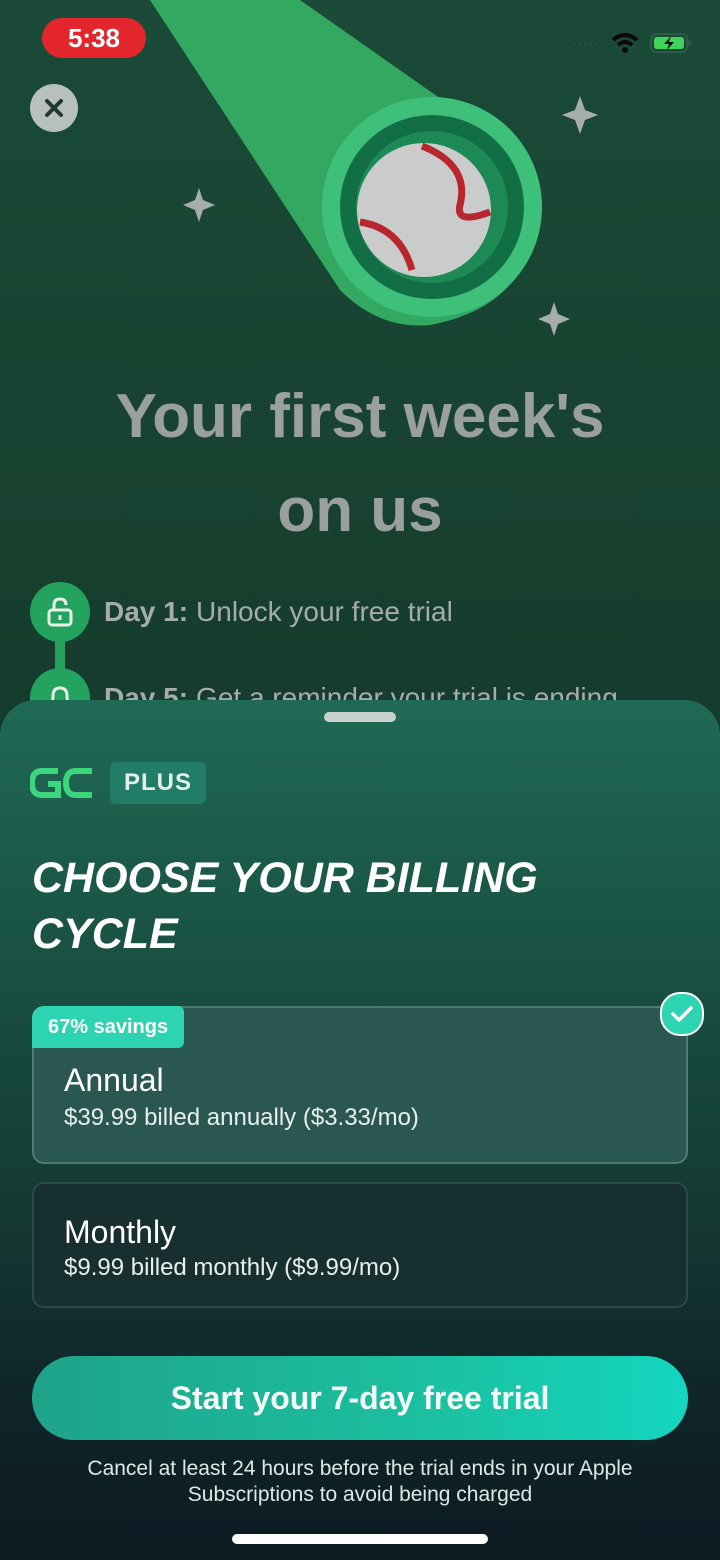  What do you see at coordinates (232, 1267) in the screenshot?
I see `plan-description: $9.99 billed monthly ($9.99/mo)` at bounding box center [232, 1267].